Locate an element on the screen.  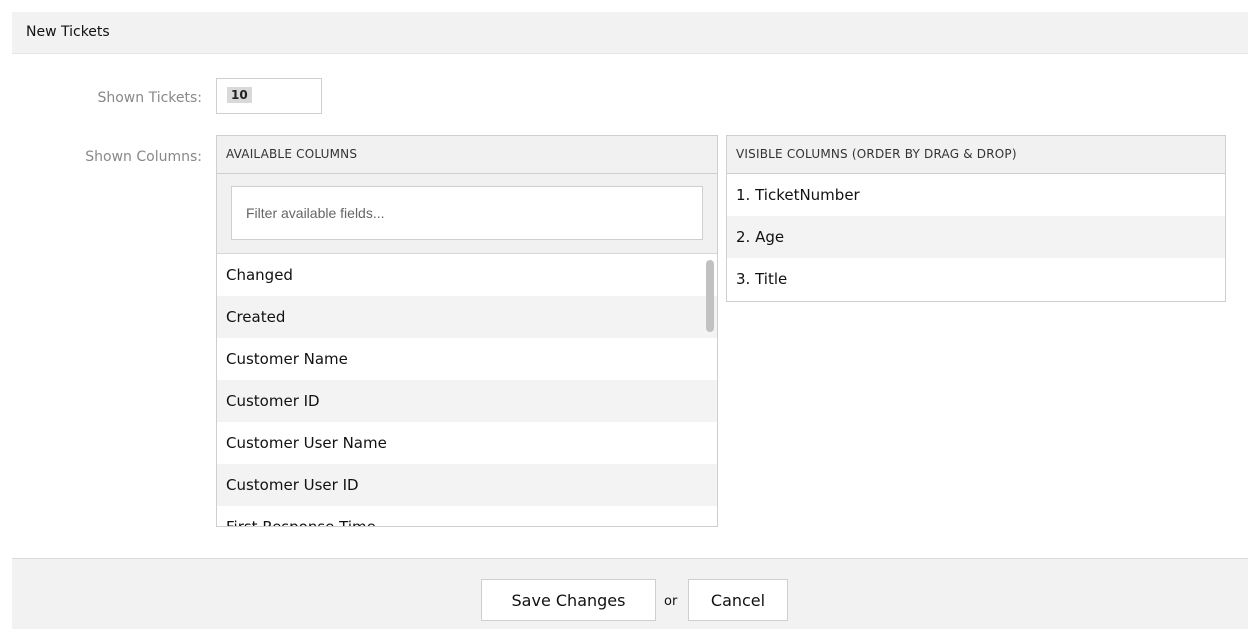
shown-tickets-select: 10 is located at coordinates (269, 96).